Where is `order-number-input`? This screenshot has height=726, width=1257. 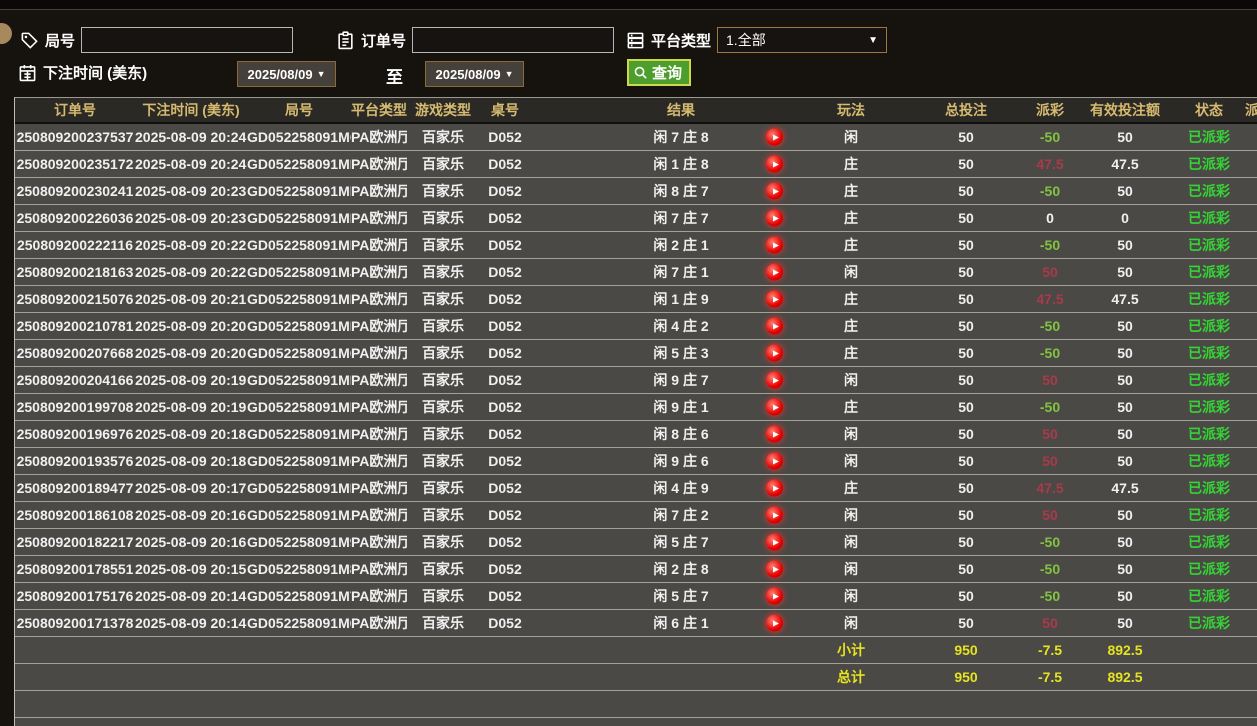 order-number-input is located at coordinates (513, 40).